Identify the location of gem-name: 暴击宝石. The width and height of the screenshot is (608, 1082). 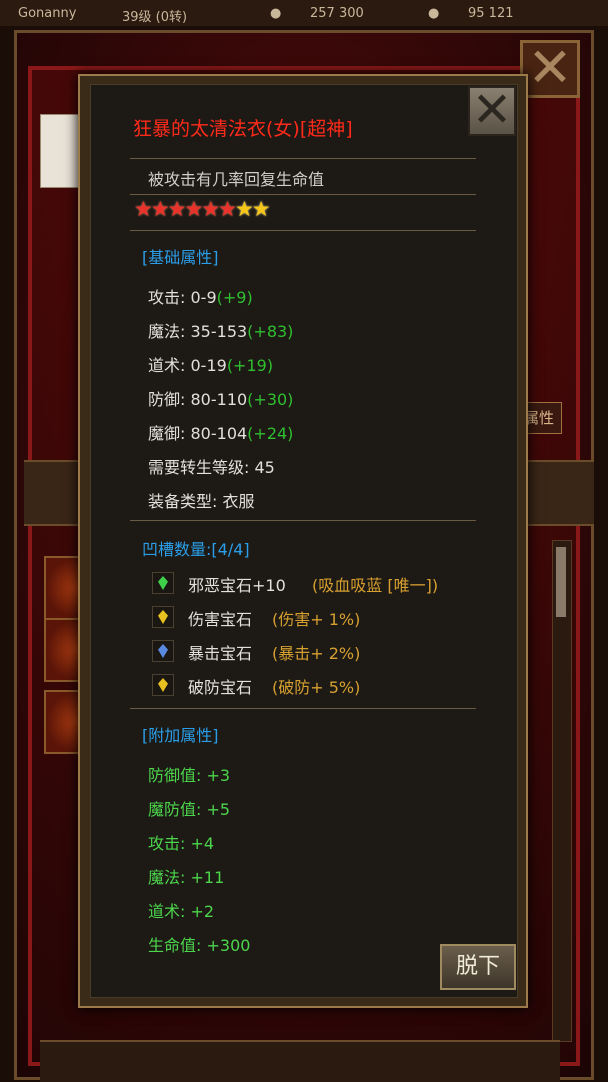
(220, 653).